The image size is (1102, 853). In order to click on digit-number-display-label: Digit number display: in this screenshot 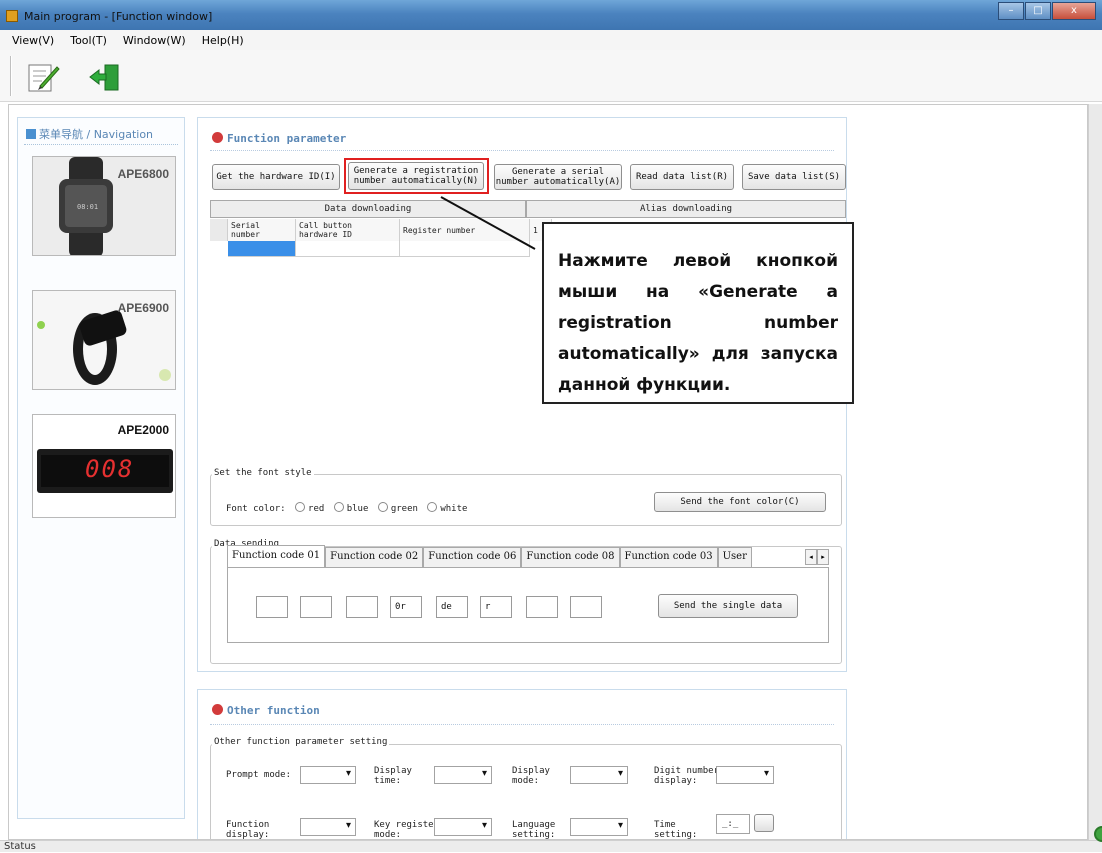, I will do `click(686, 776)`.